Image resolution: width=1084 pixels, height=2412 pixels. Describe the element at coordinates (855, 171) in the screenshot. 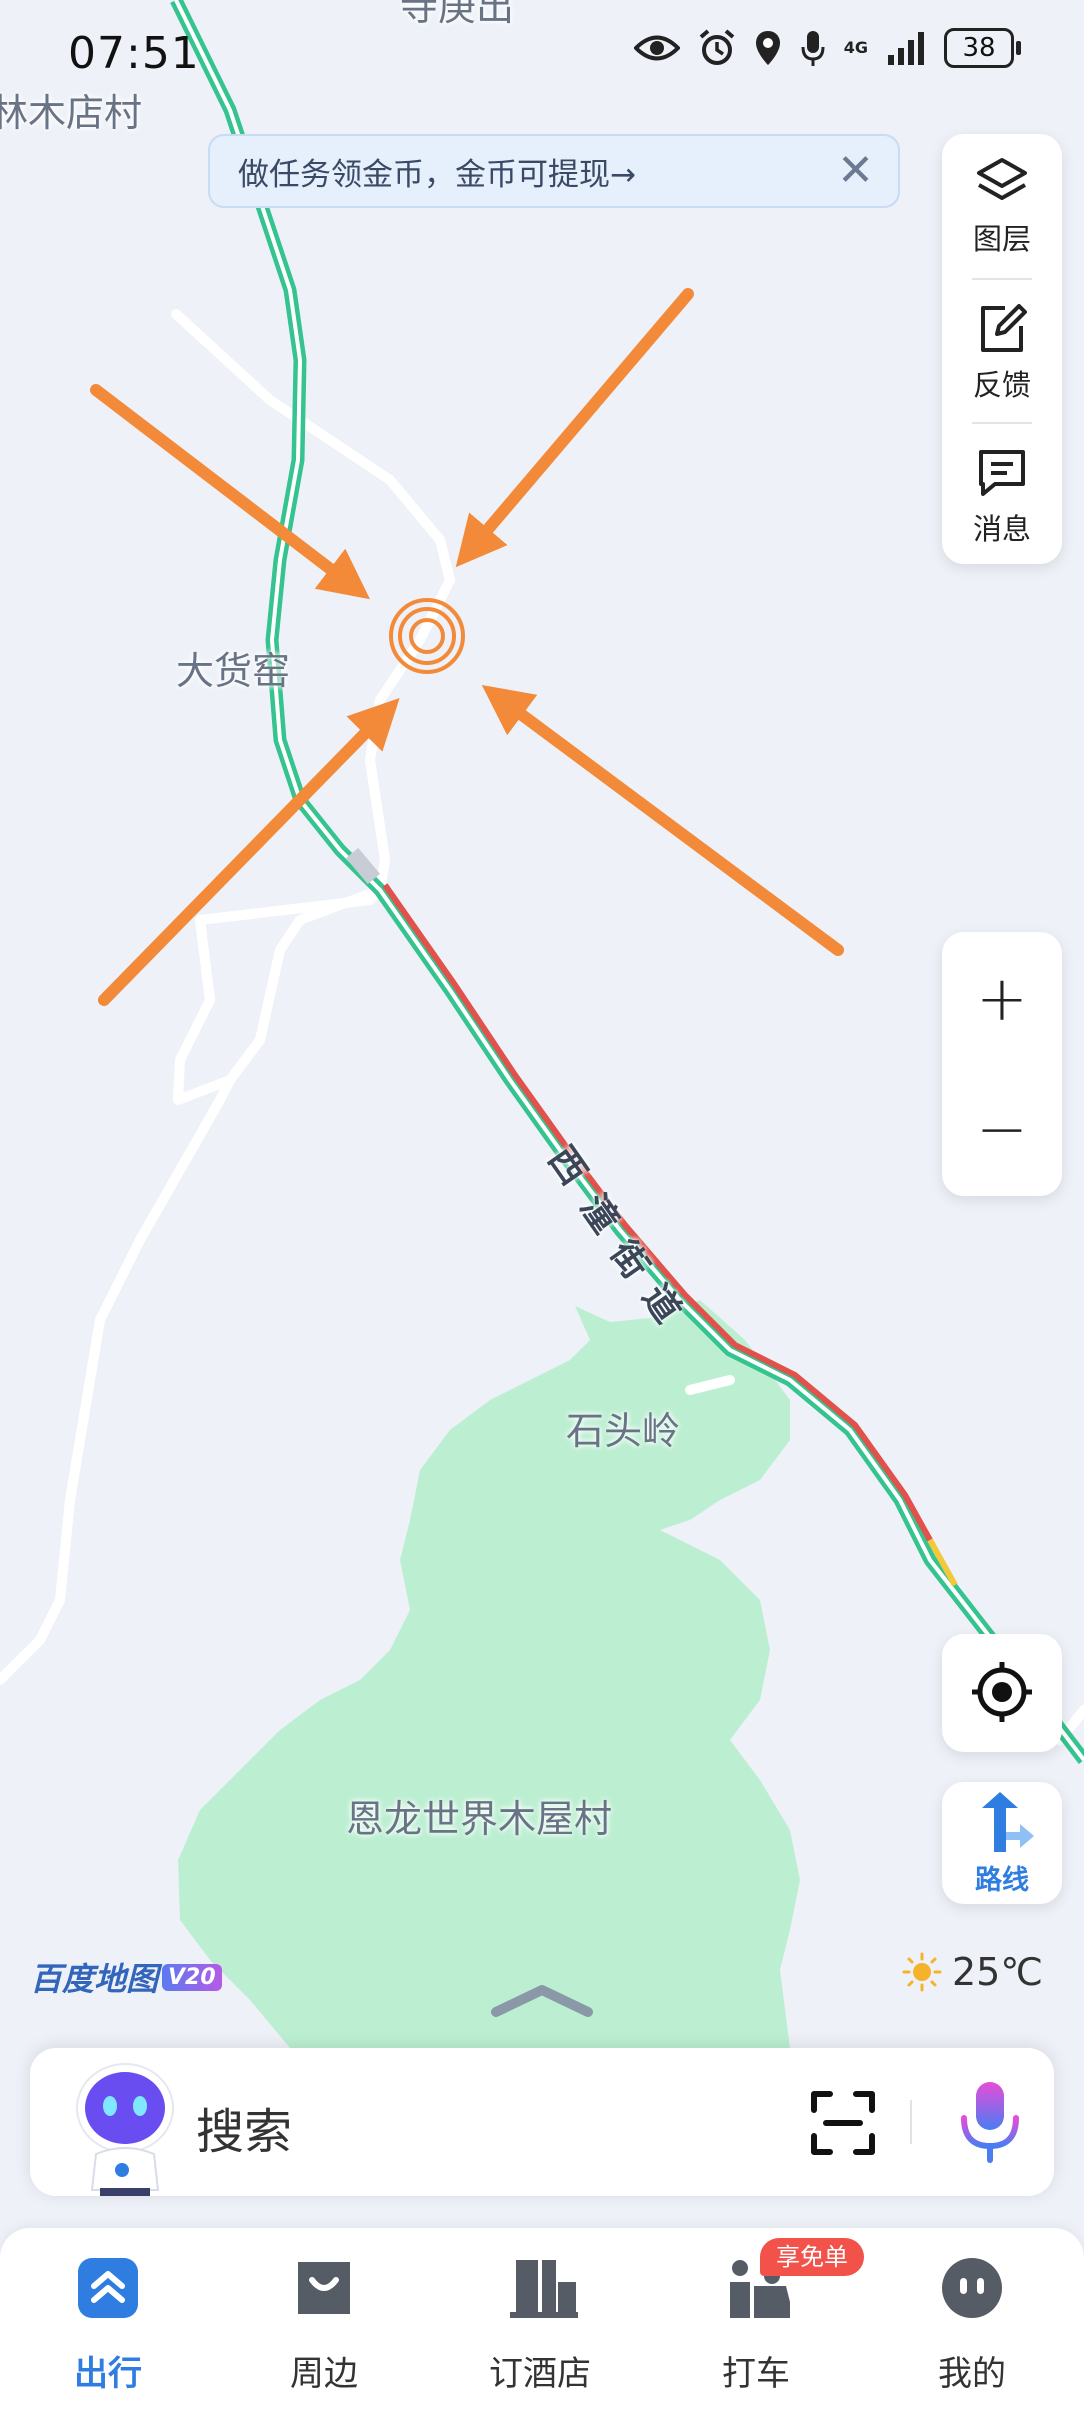

I see `close-icon: ✕` at that location.